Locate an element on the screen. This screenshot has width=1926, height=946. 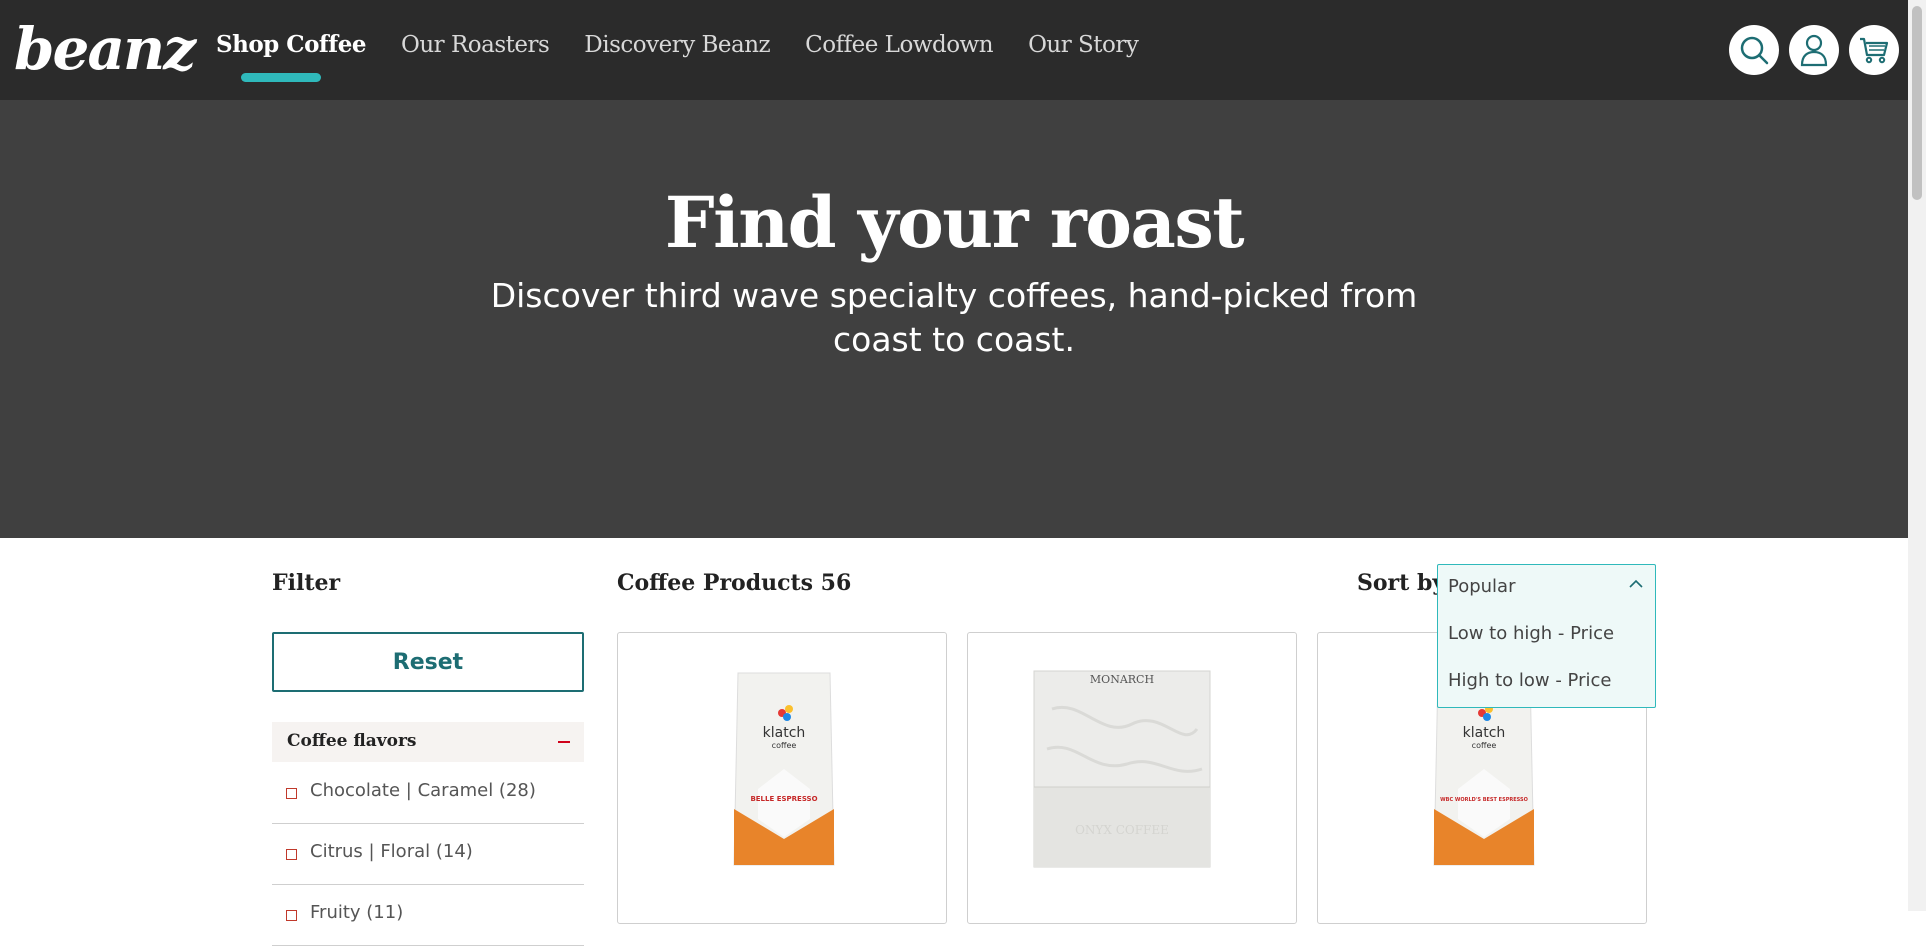
minus-icon is located at coordinates (564, 742).